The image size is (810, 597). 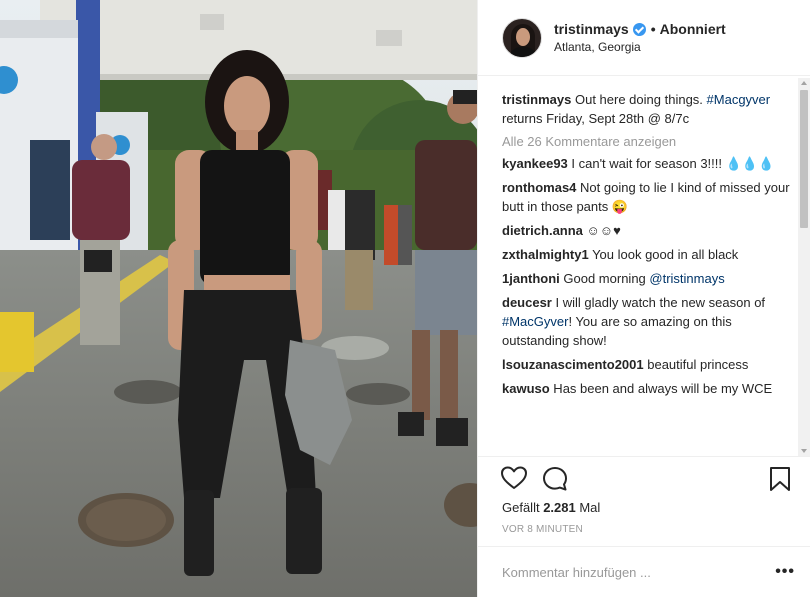 I want to click on header-row: tristinmays • Abonniert, so click(x=640, y=29).